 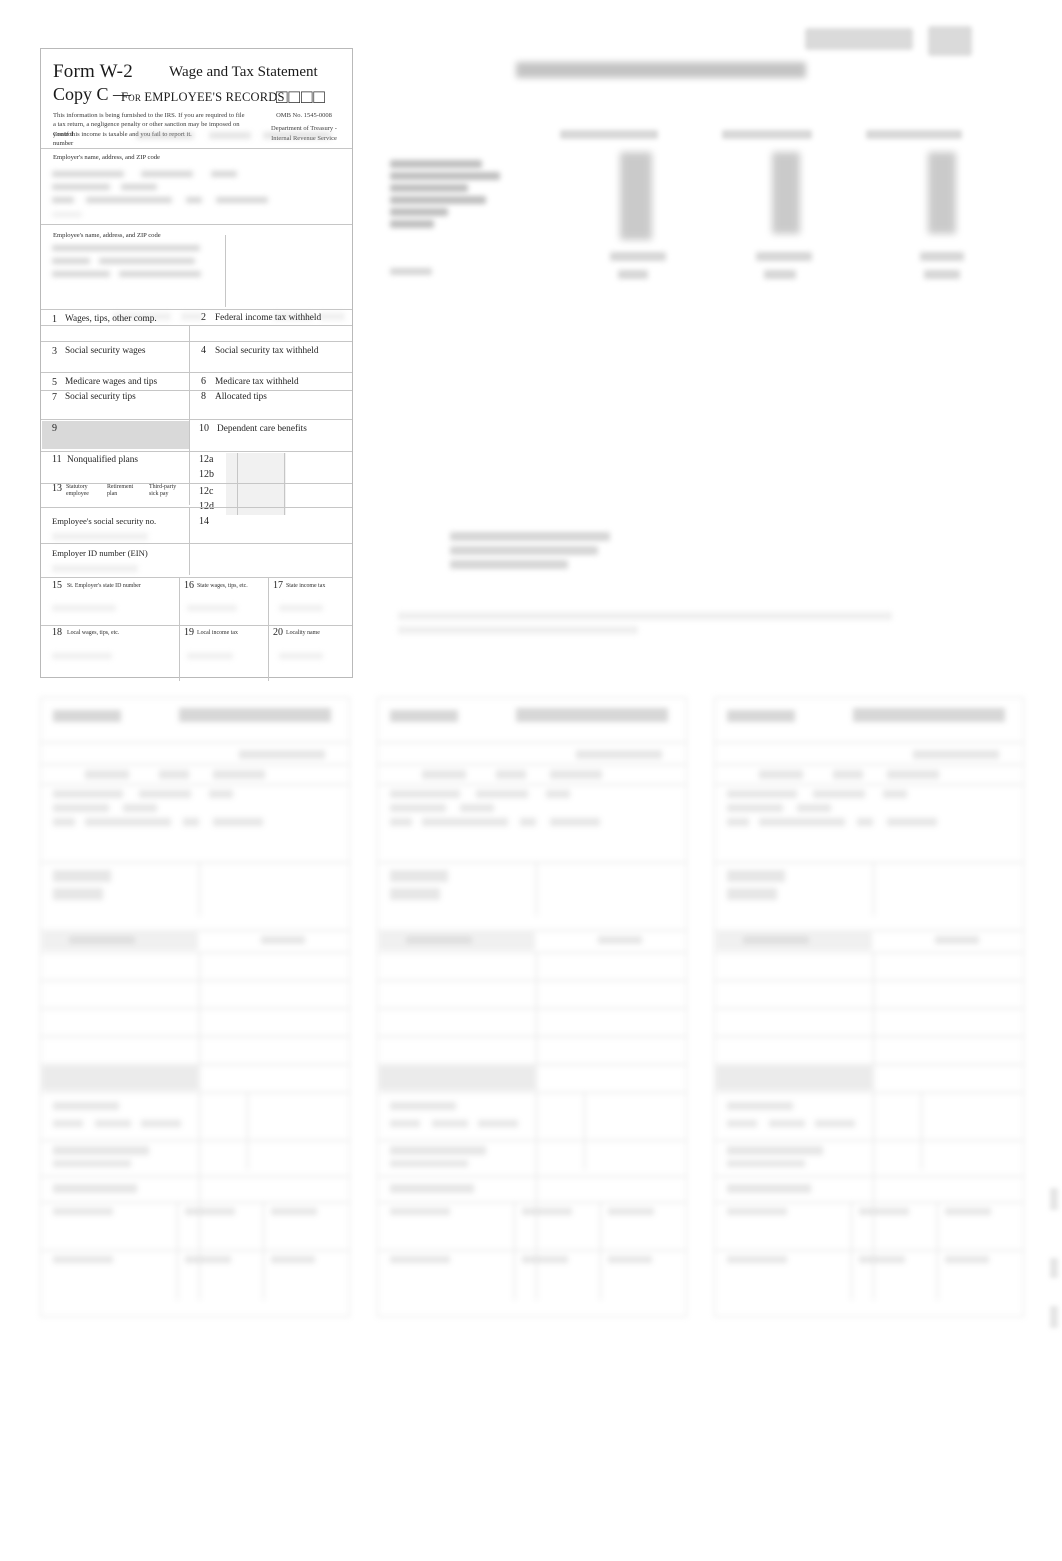 What do you see at coordinates (411, 271) in the screenshot?
I see `panel-address-footer-redacted` at bounding box center [411, 271].